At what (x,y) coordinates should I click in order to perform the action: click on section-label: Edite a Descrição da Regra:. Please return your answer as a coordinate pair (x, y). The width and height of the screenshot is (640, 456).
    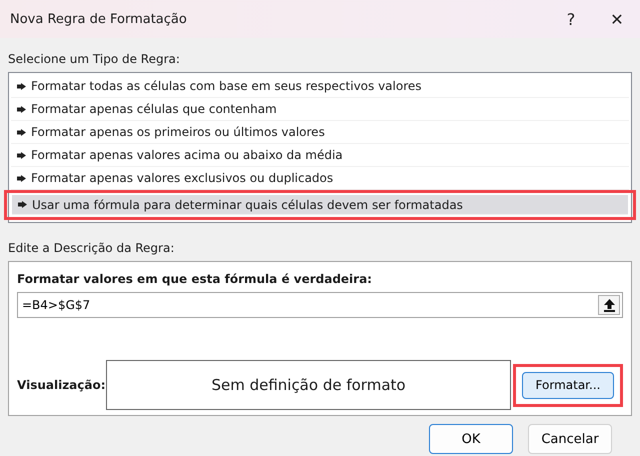
    Looking at the image, I should click on (92, 248).